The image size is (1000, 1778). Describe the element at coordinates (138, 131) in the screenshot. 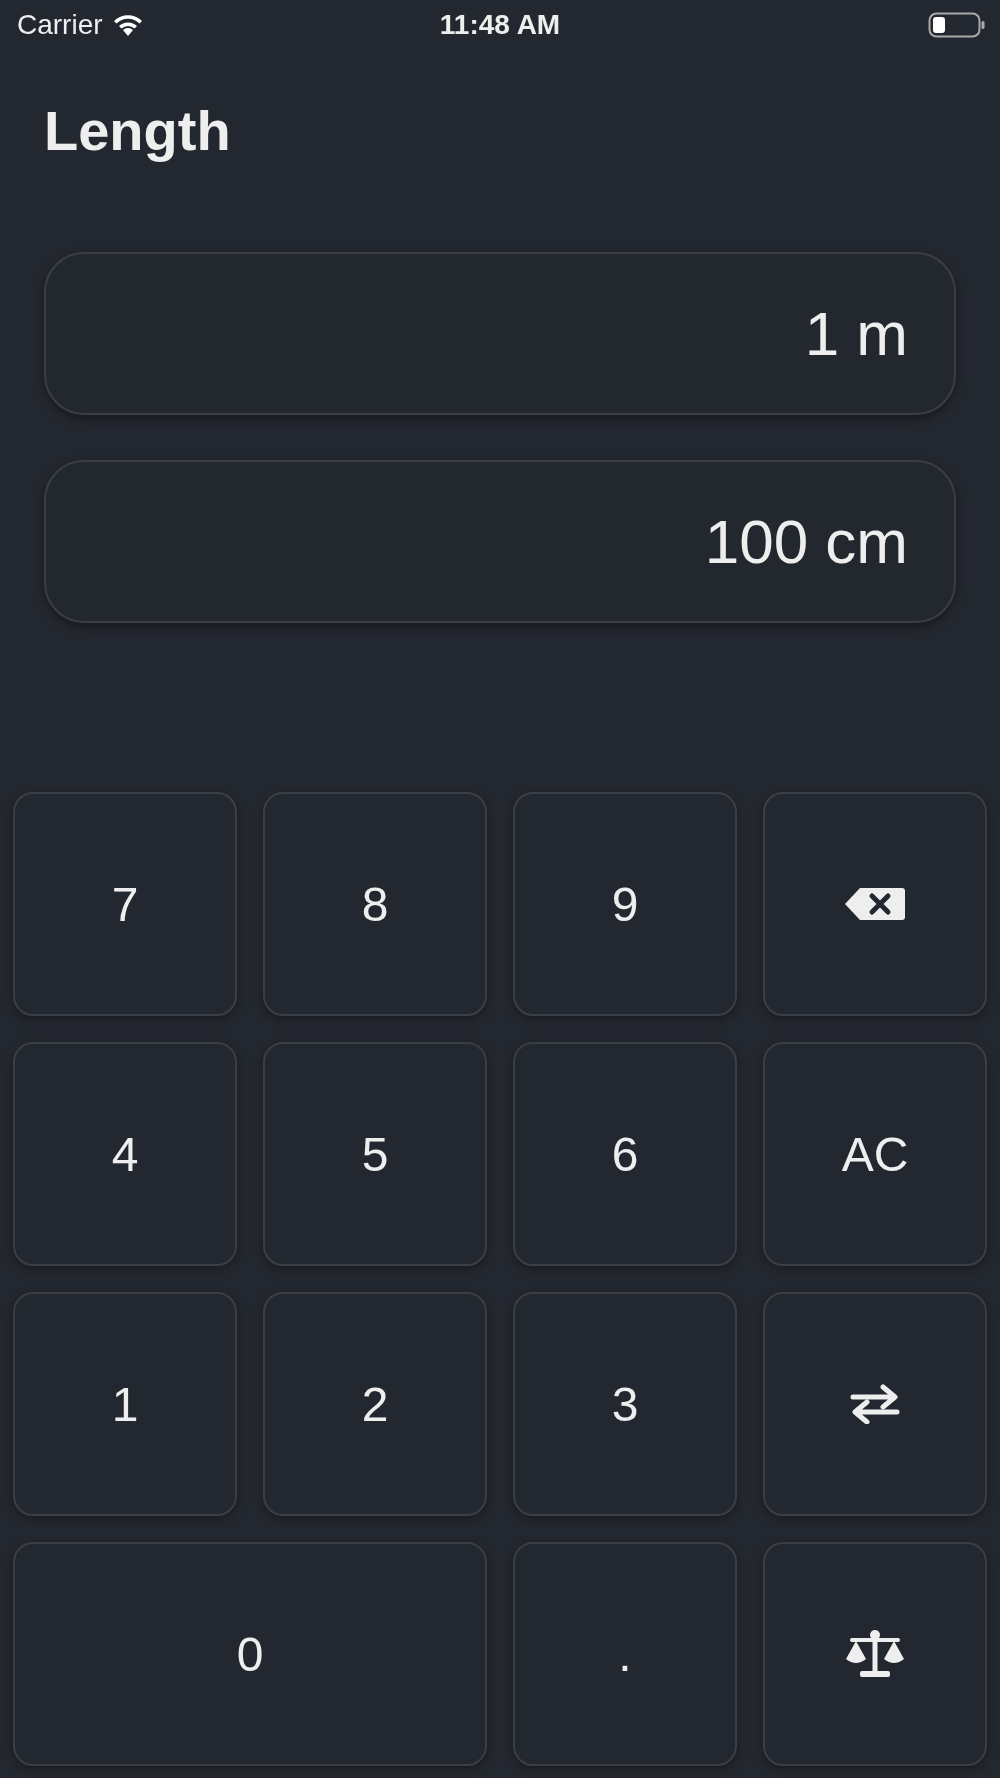

I see `page-title: Length` at that location.